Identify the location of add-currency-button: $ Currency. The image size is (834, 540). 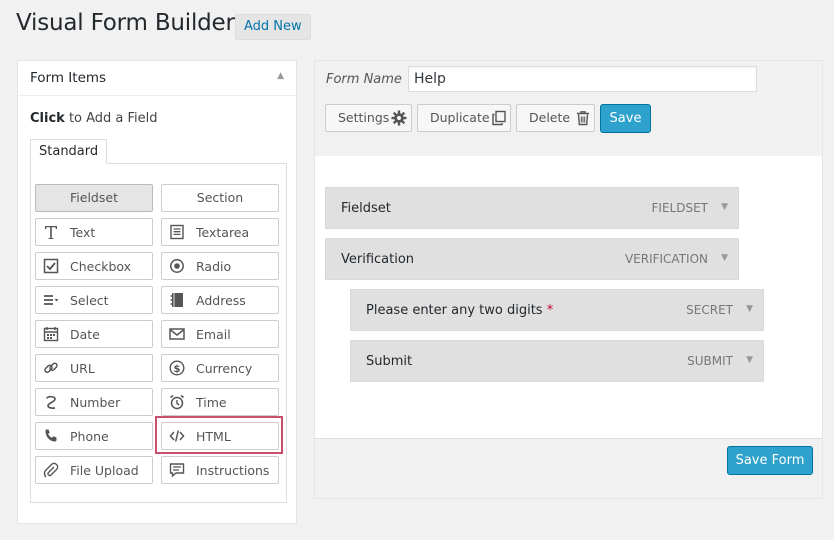
(220, 368).